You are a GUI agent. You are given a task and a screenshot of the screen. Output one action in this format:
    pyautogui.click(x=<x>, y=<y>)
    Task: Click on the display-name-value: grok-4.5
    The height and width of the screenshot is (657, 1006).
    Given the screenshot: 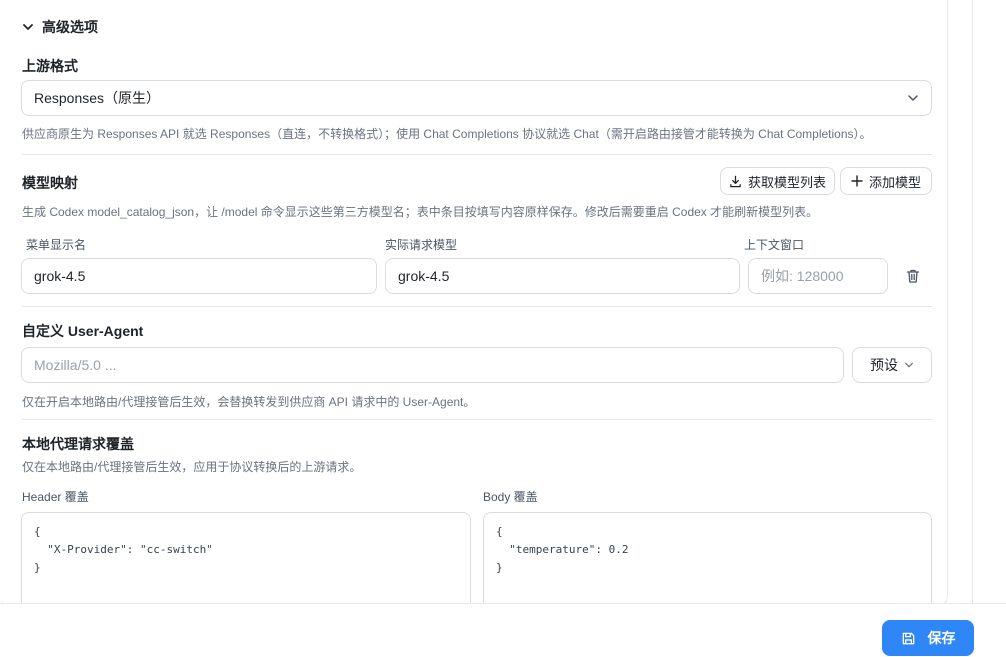 What is the action you would take?
    pyautogui.click(x=60, y=276)
    